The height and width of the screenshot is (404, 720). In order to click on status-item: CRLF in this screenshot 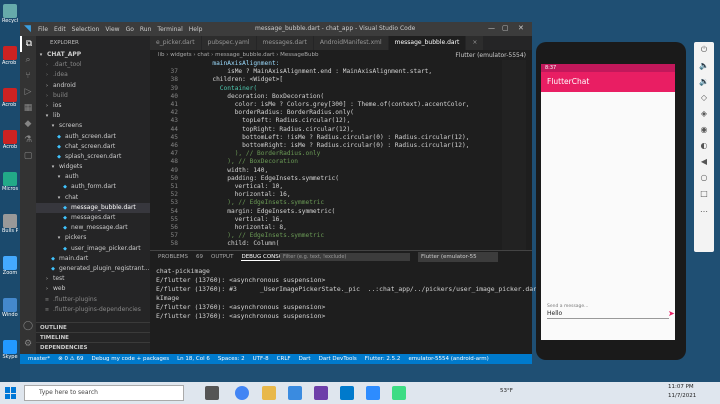, I will do `click(284, 359)`.